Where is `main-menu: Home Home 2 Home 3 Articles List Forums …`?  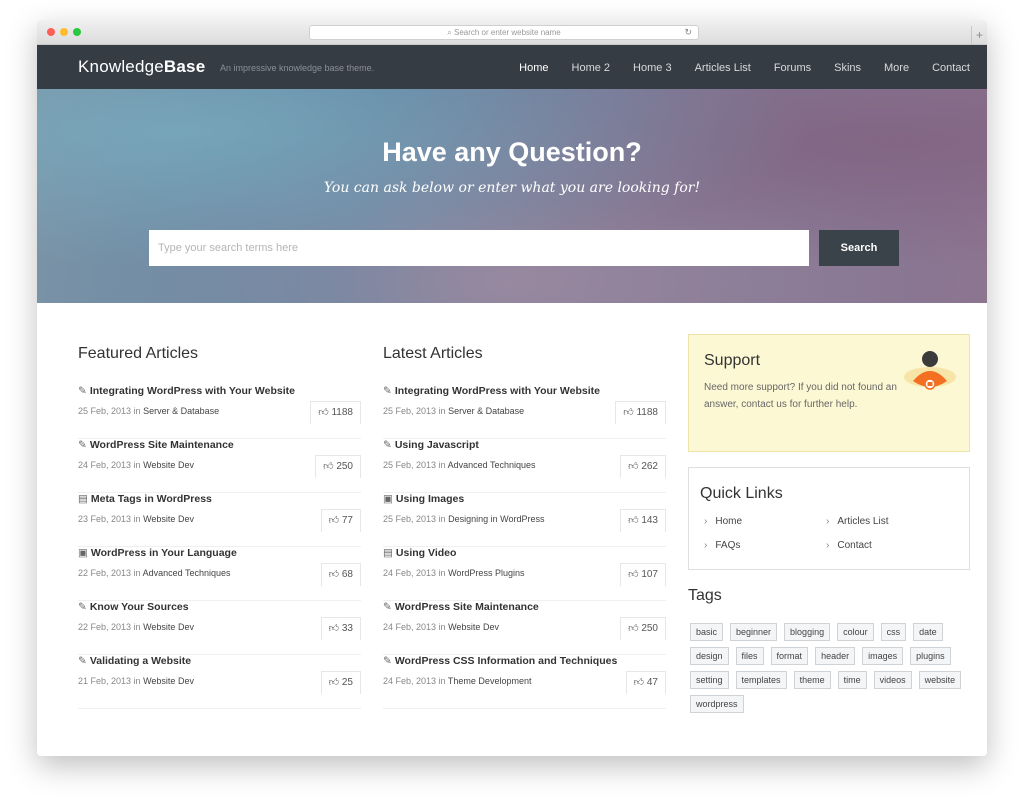 main-menu: Home Home 2 Home 3 Articles List Forums … is located at coordinates (733, 68).